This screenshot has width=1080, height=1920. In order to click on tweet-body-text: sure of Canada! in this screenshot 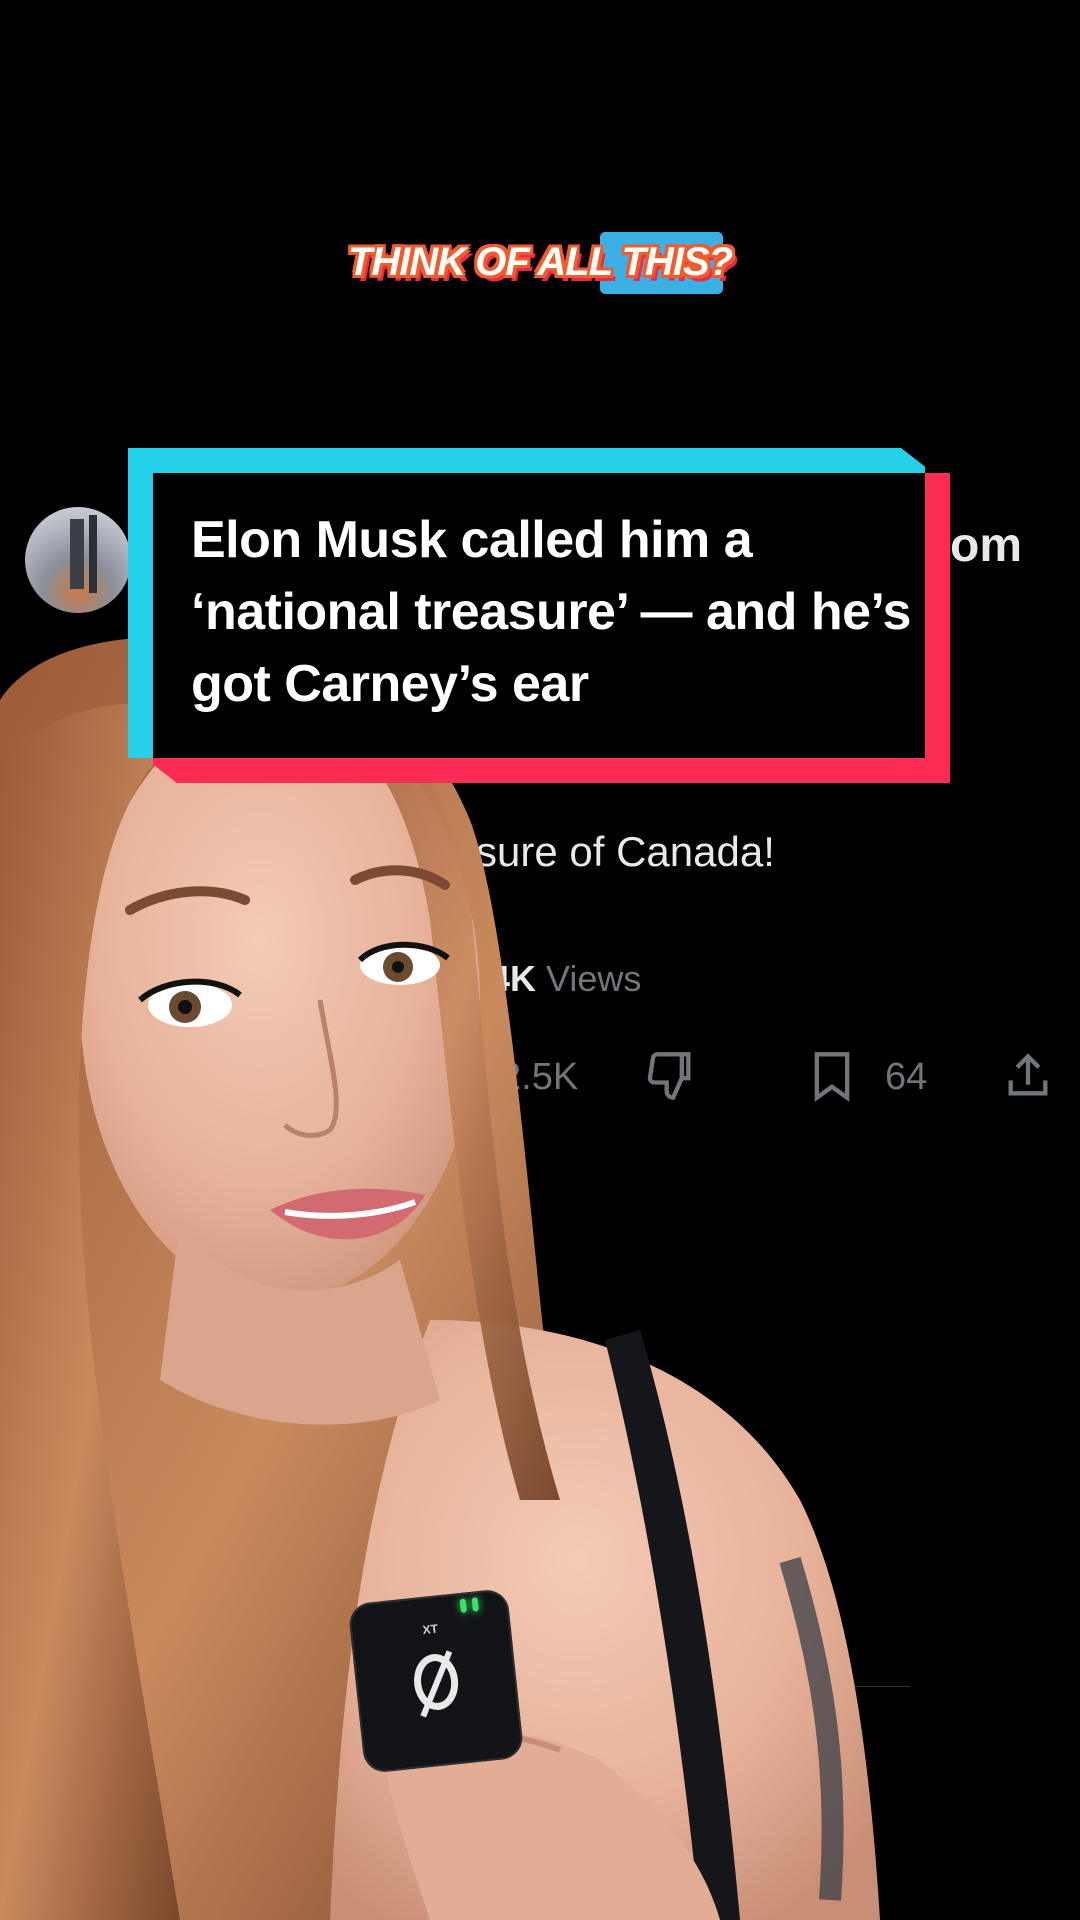, I will do `click(625, 851)`.